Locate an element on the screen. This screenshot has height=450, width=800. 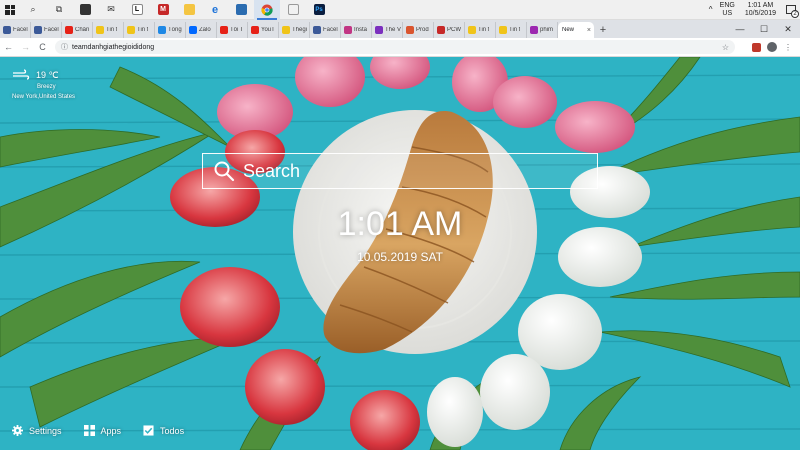
l-app-glyph: L is located at coordinates (137, 9).